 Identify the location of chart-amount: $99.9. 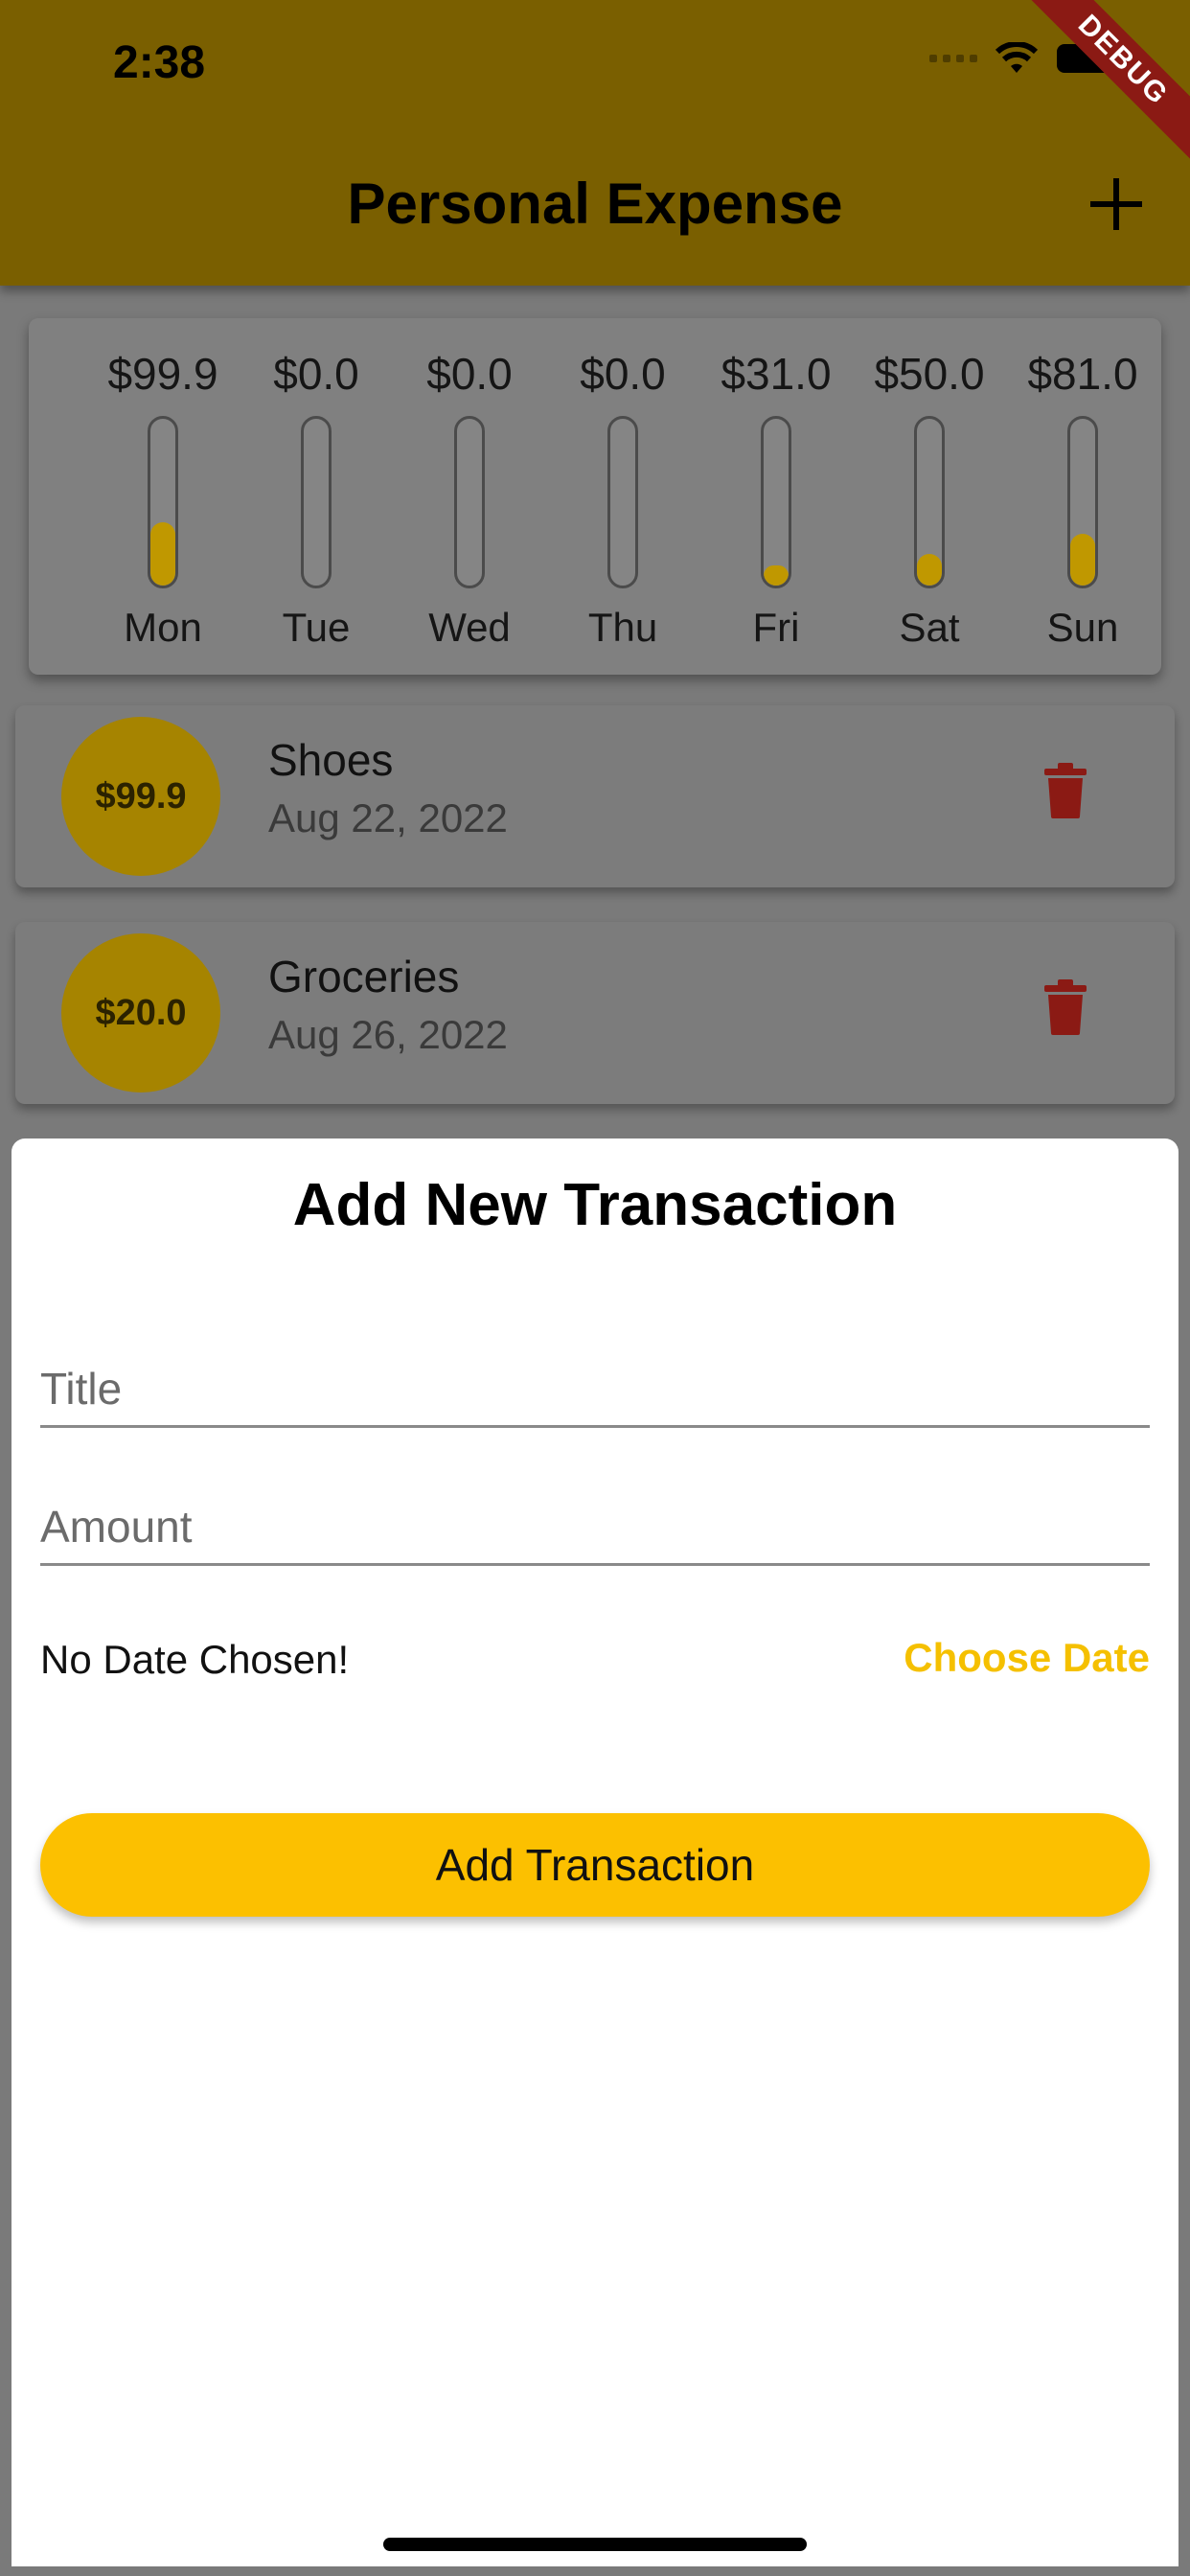
(163, 374).